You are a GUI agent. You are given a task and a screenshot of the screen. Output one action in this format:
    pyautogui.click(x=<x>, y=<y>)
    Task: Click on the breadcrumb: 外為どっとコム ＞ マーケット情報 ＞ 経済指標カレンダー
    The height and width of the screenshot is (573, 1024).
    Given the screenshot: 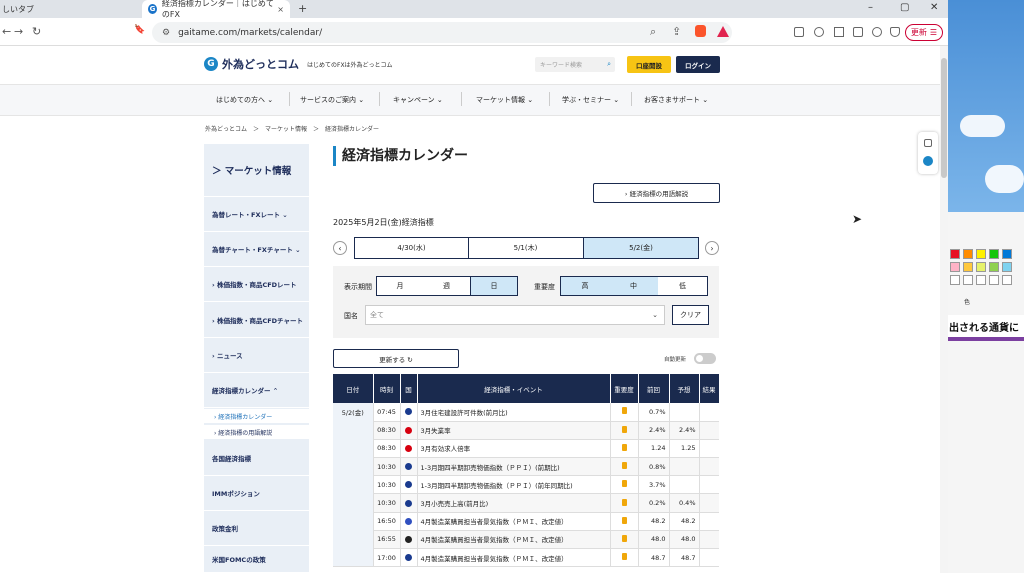 What is the action you would take?
    pyautogui.click(x=292, y=128)
    